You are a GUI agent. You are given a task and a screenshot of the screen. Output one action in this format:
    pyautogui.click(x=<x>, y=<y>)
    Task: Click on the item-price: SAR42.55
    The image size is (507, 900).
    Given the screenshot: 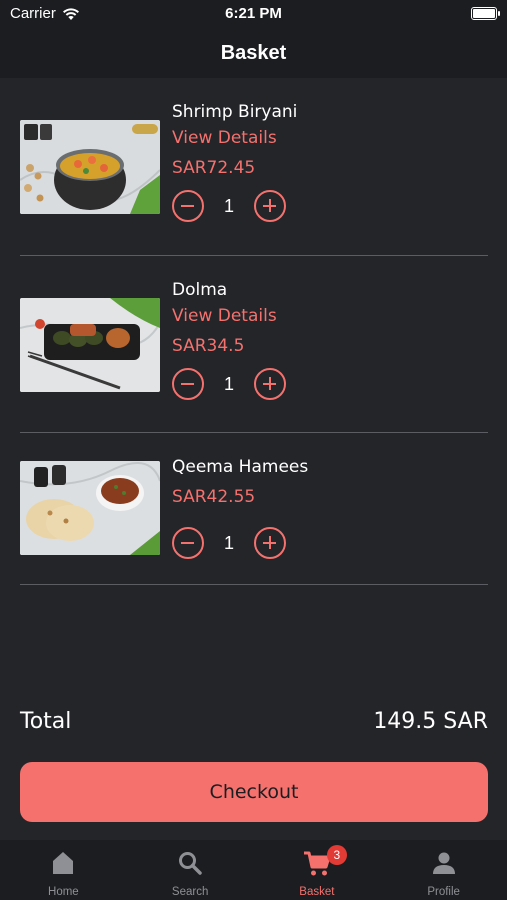 What is the action you would take?
    pyautogui.click(x=214, y=497)
    